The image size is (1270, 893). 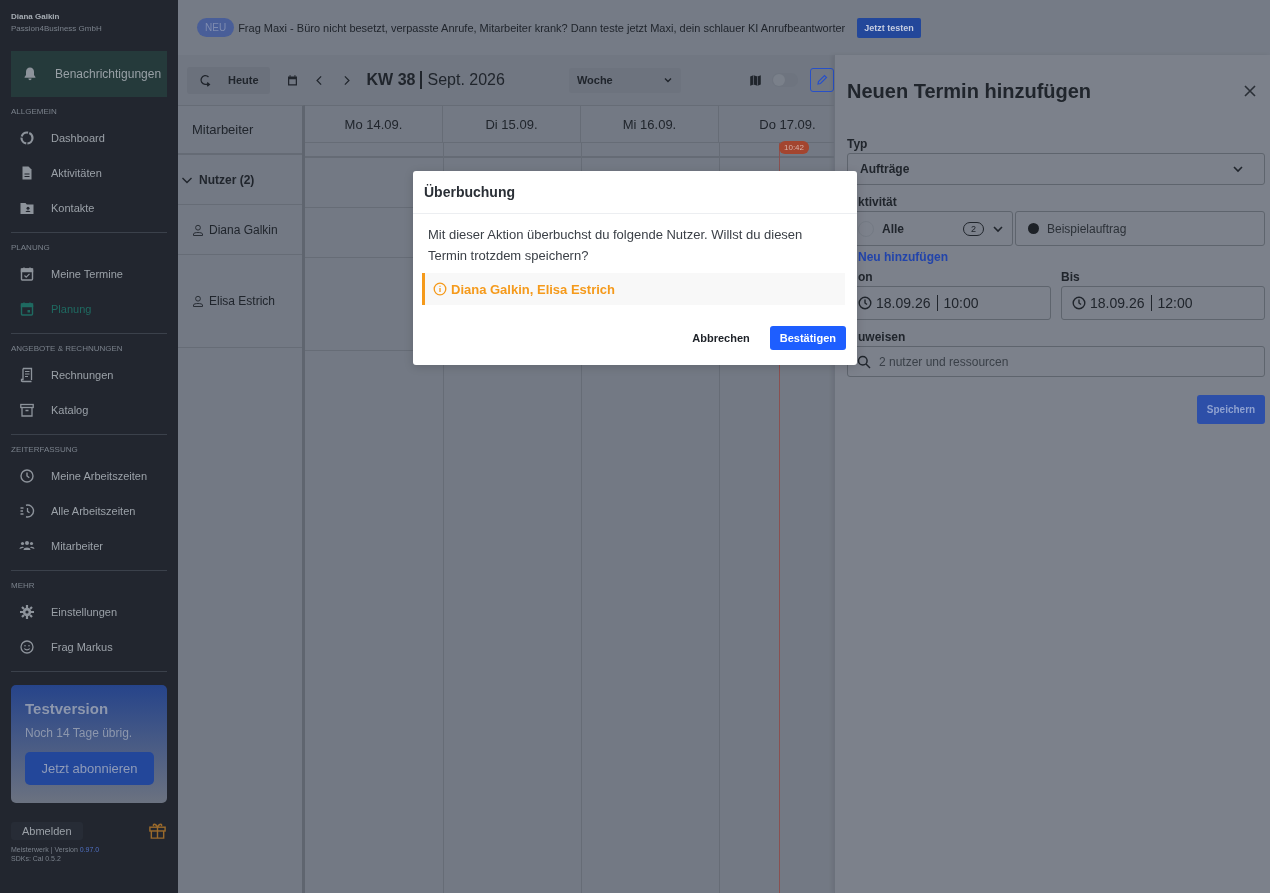 I want to click on day-header: Di 15.09., so click(x=512, y=124).